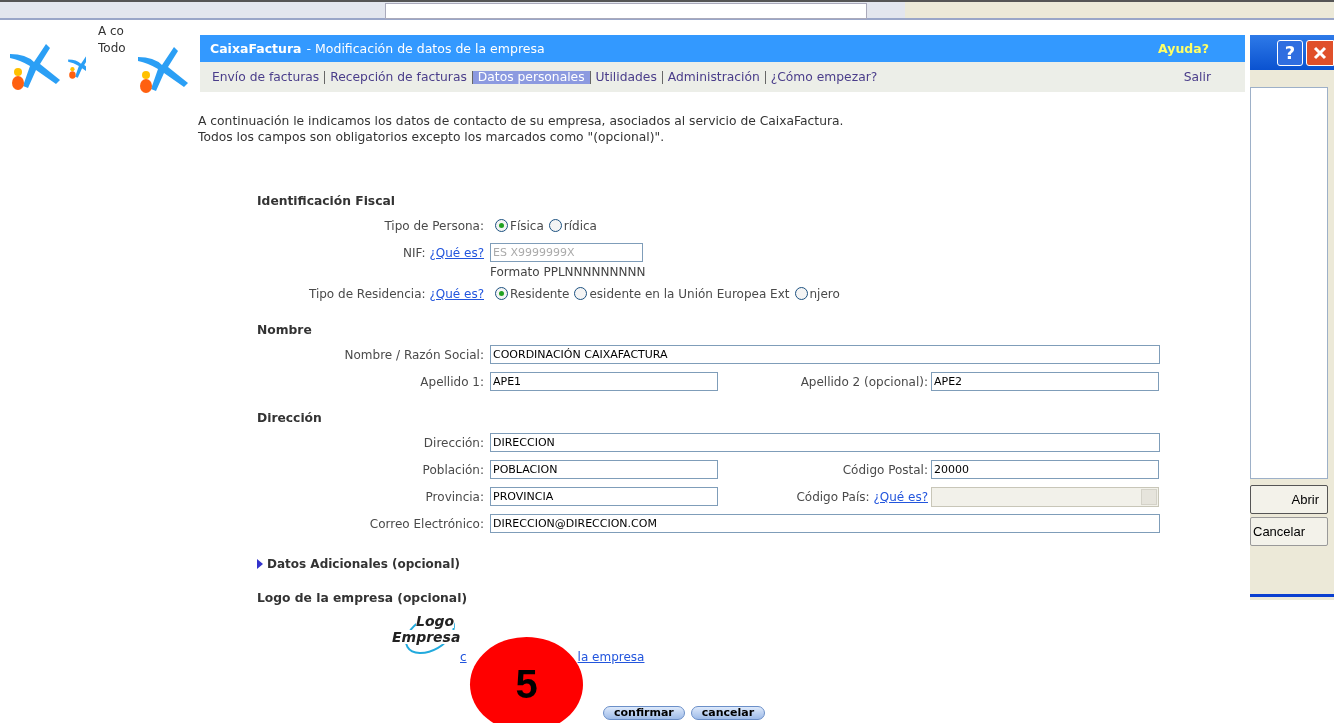  What do you see at coordinates (689, 293) in the screenshot?
I see `radio-label: esidente en la Unión Europea Ext` at bounding box center [689, 293].